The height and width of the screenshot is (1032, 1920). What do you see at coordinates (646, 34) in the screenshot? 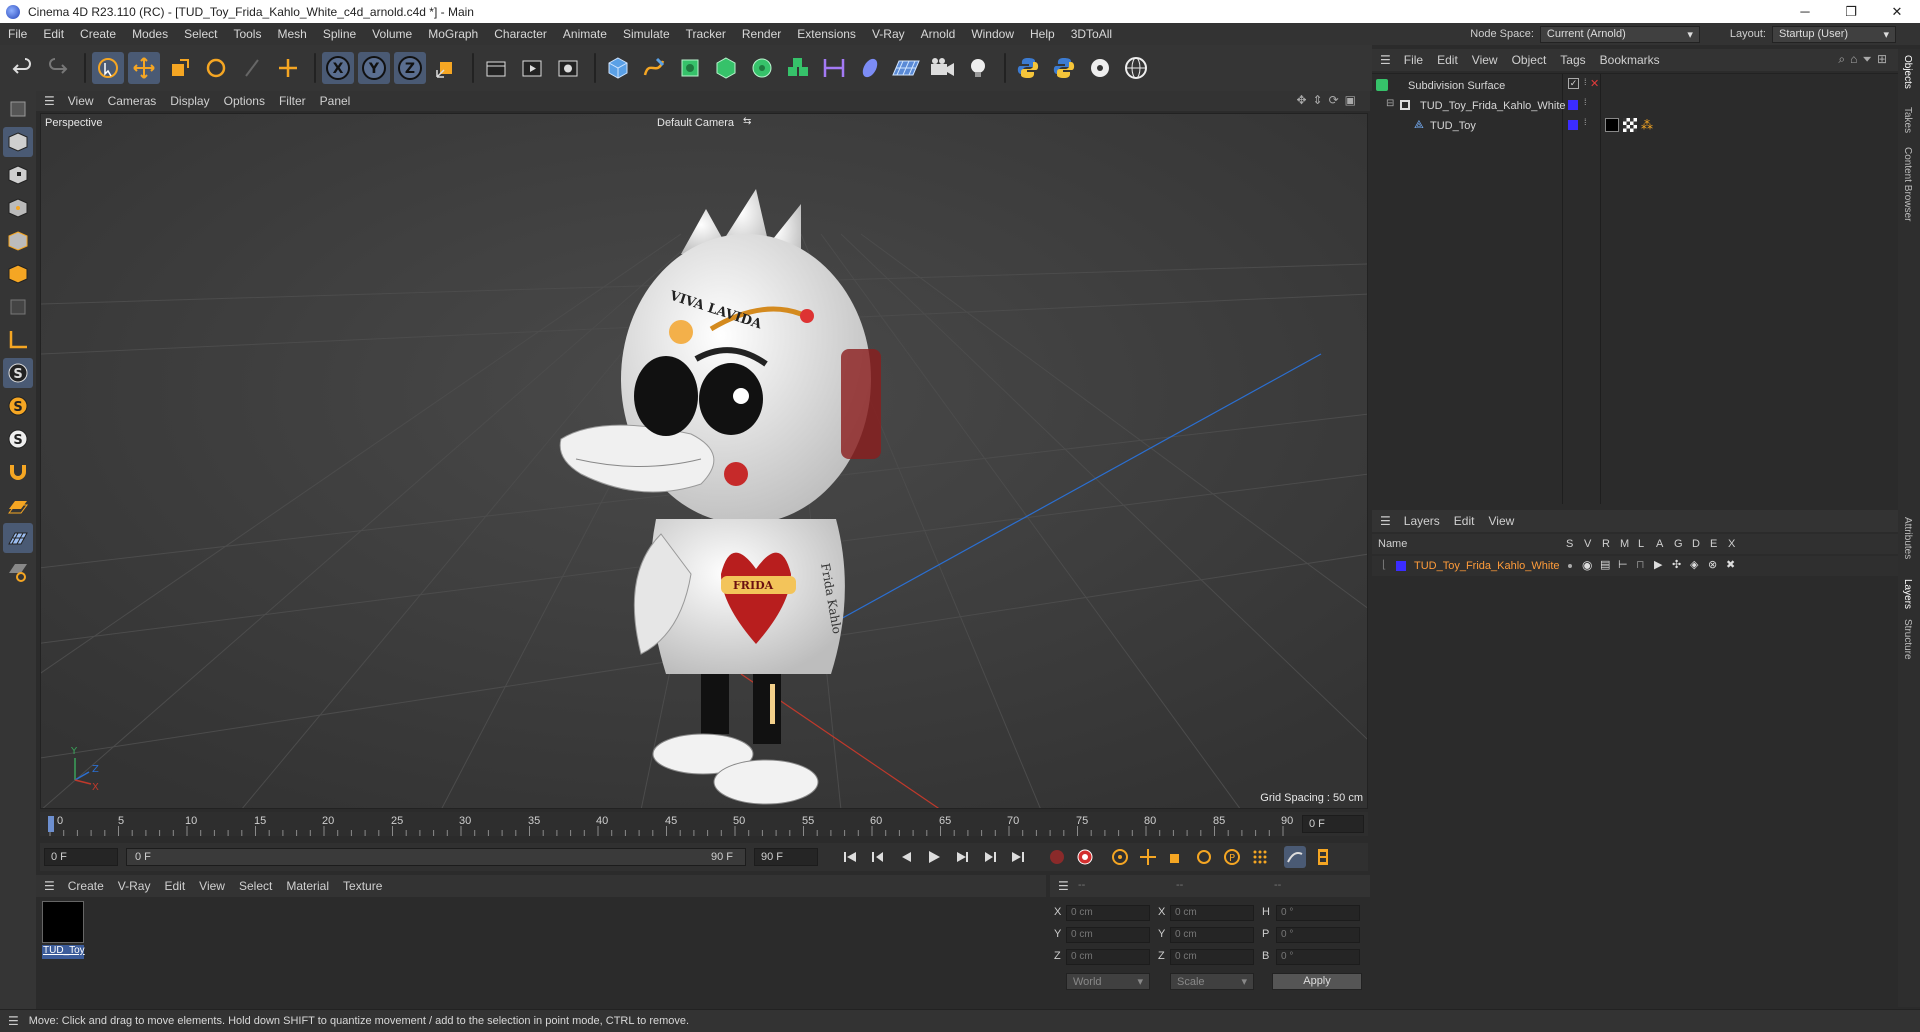
I see `menu-simulate: Simulate` at bounding box center [646, 34].